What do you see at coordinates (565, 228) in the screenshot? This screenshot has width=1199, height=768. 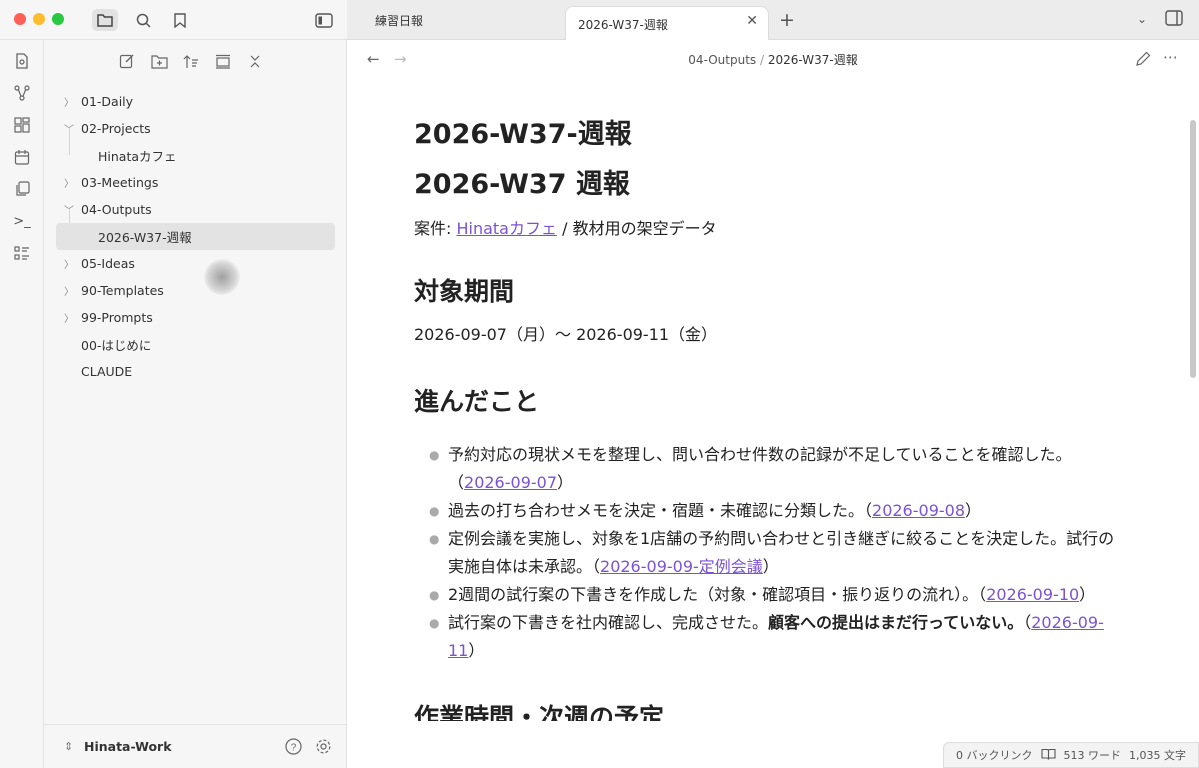 I see `project-line: 案件: Hinataカフェ / 教材用の架空データ` at bounding box center [565, 228].